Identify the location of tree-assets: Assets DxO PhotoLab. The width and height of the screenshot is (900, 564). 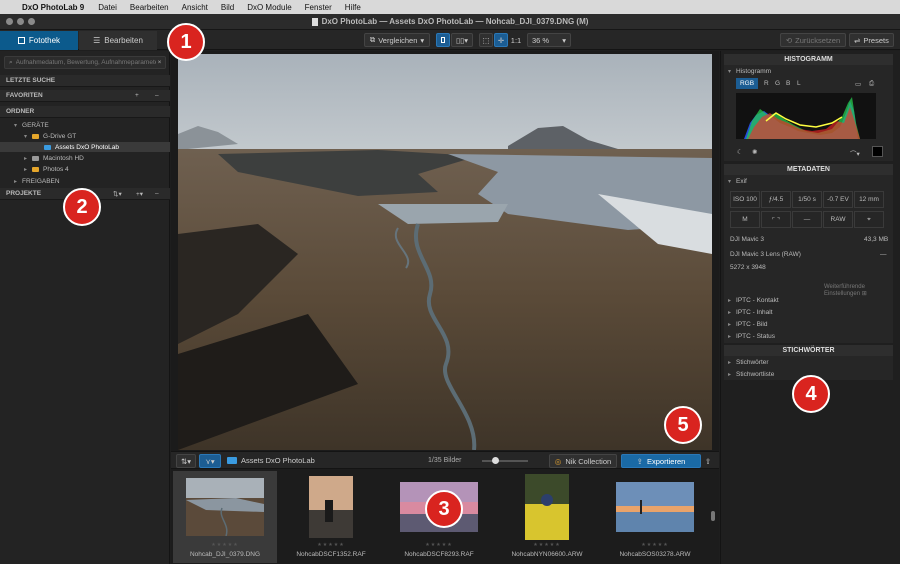
(85, 147).